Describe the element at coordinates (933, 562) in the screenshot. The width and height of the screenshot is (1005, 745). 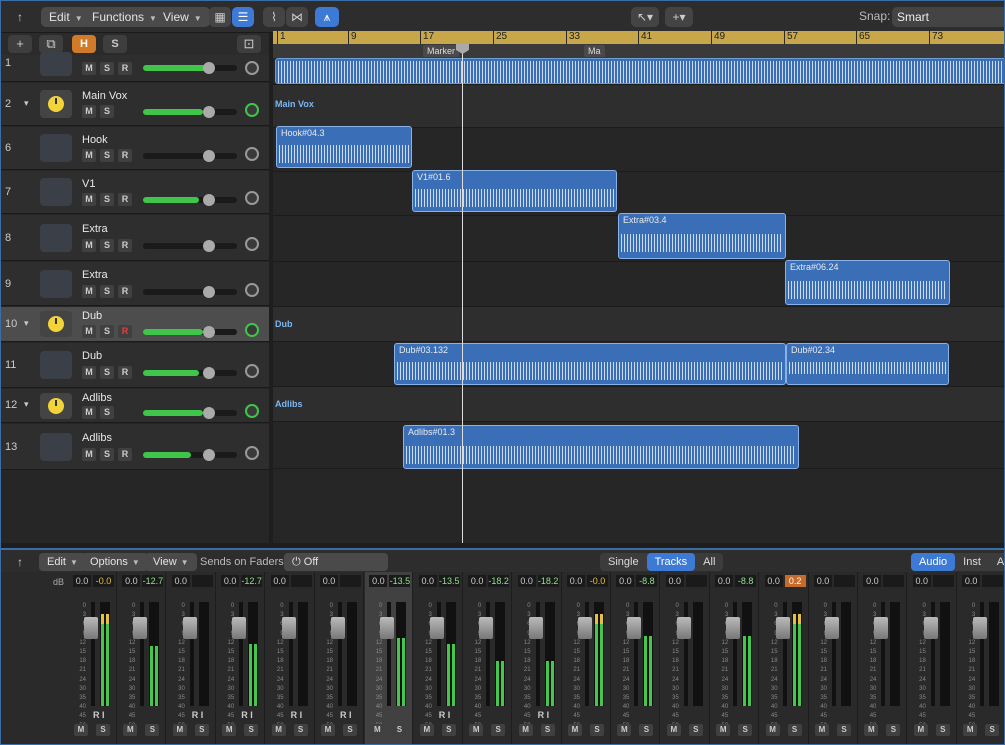
I see `audio-filter: Audio` at that location.